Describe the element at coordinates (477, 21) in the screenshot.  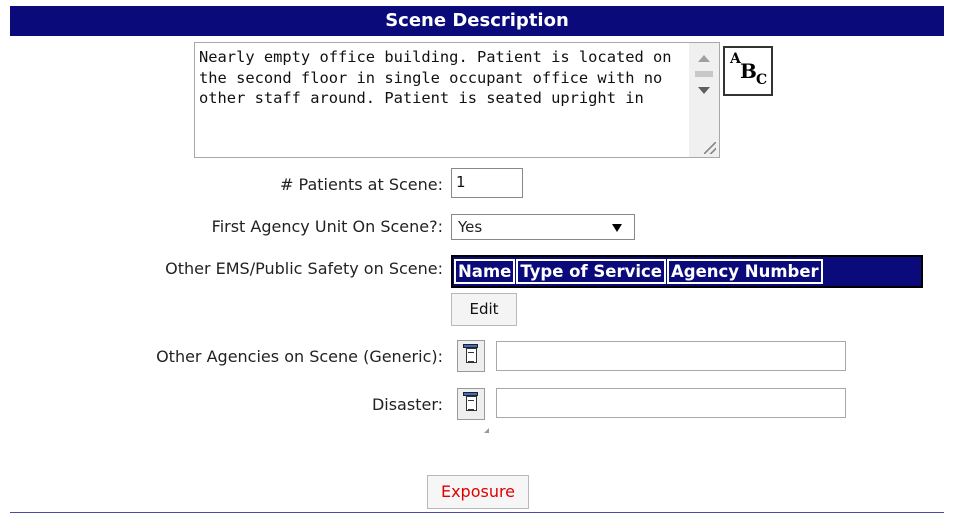
I see `section-header: Scene Description` at that location.